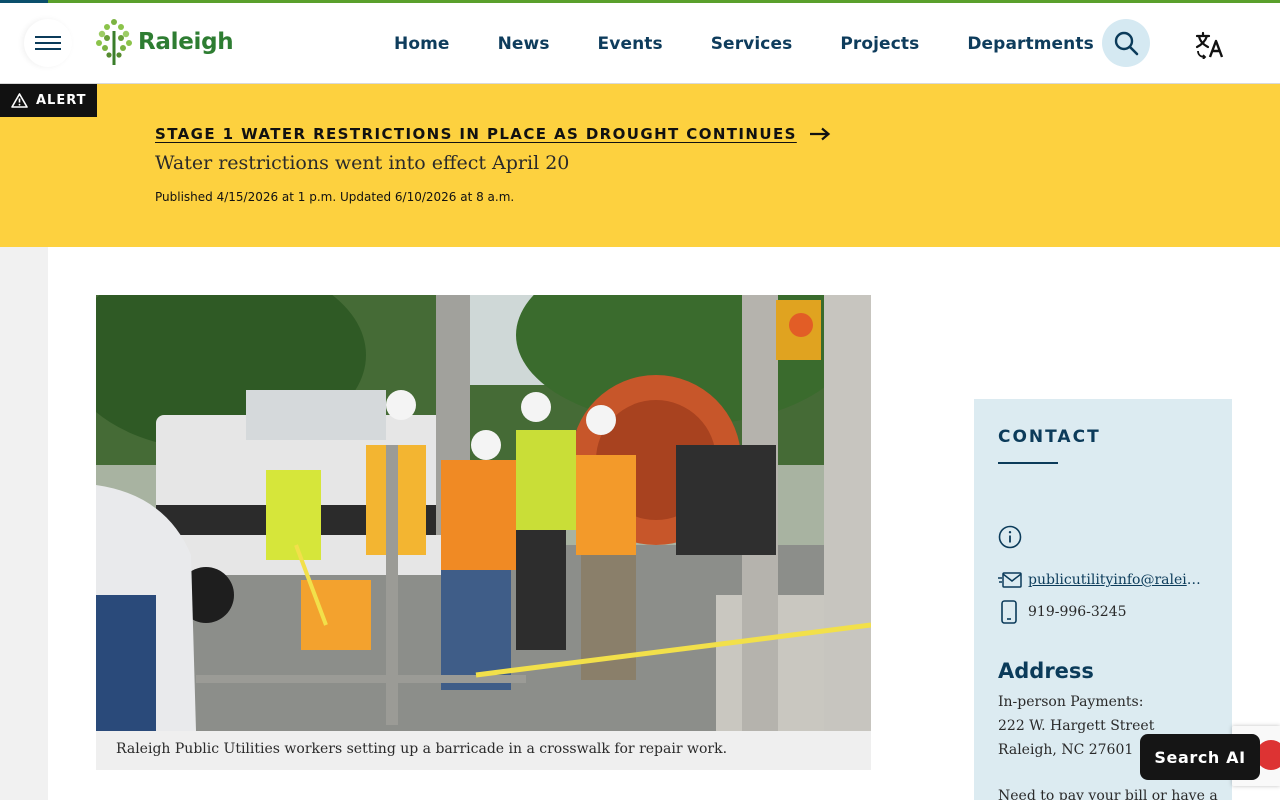 This screenshot has width=1280, height=800. I want to click on contact-title: CONTACT, so click(1049, 437).